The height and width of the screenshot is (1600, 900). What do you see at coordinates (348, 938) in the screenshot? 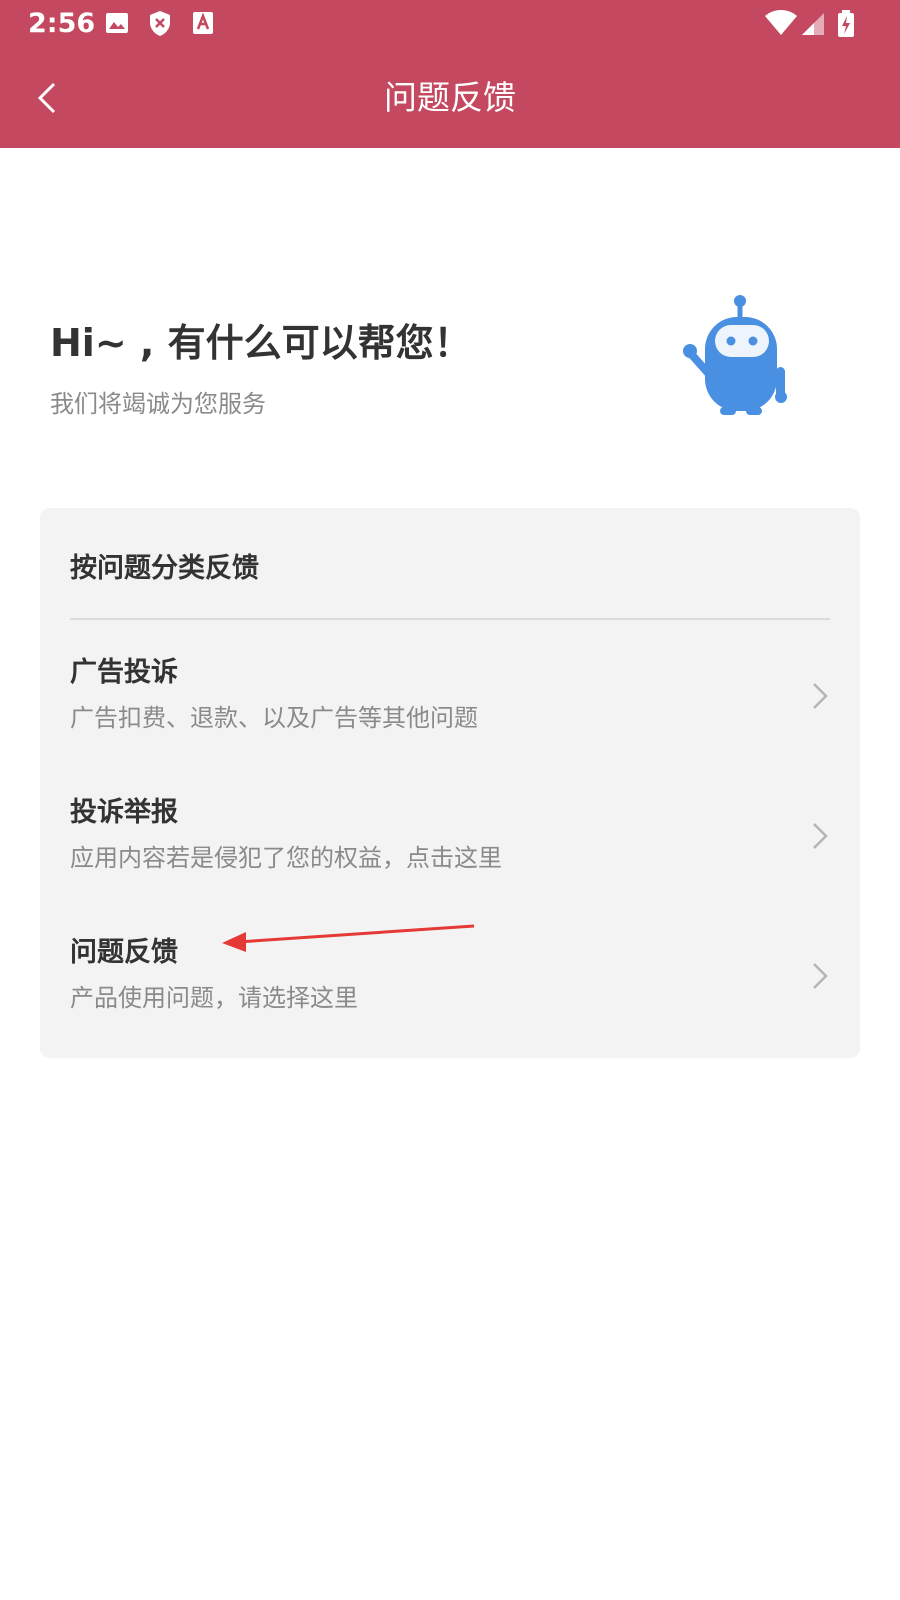
I see `annotation-arrow-icon` at bounding box center [348, 938].